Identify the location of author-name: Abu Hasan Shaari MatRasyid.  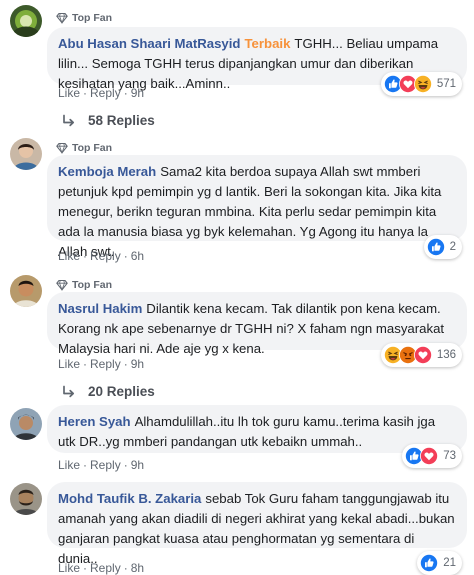
(149, 43).